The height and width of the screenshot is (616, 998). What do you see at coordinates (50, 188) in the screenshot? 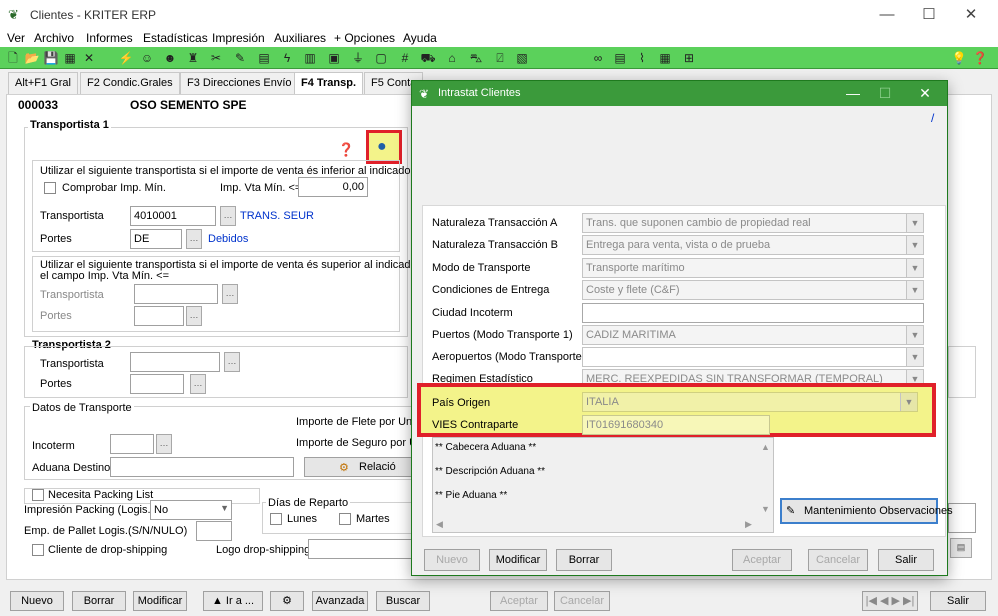
I see `comprobar-checkbox` at bounding box center [50, 188].